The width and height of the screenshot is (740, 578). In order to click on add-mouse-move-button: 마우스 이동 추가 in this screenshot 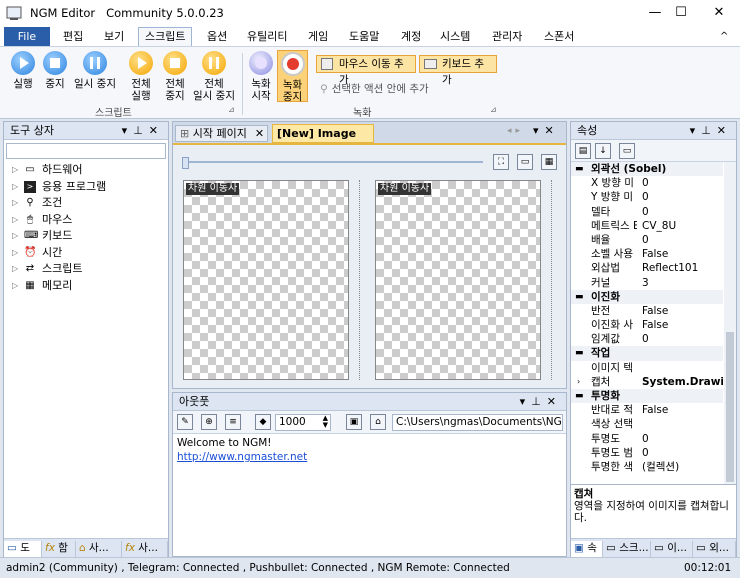, I will do `click(366, 70)`.